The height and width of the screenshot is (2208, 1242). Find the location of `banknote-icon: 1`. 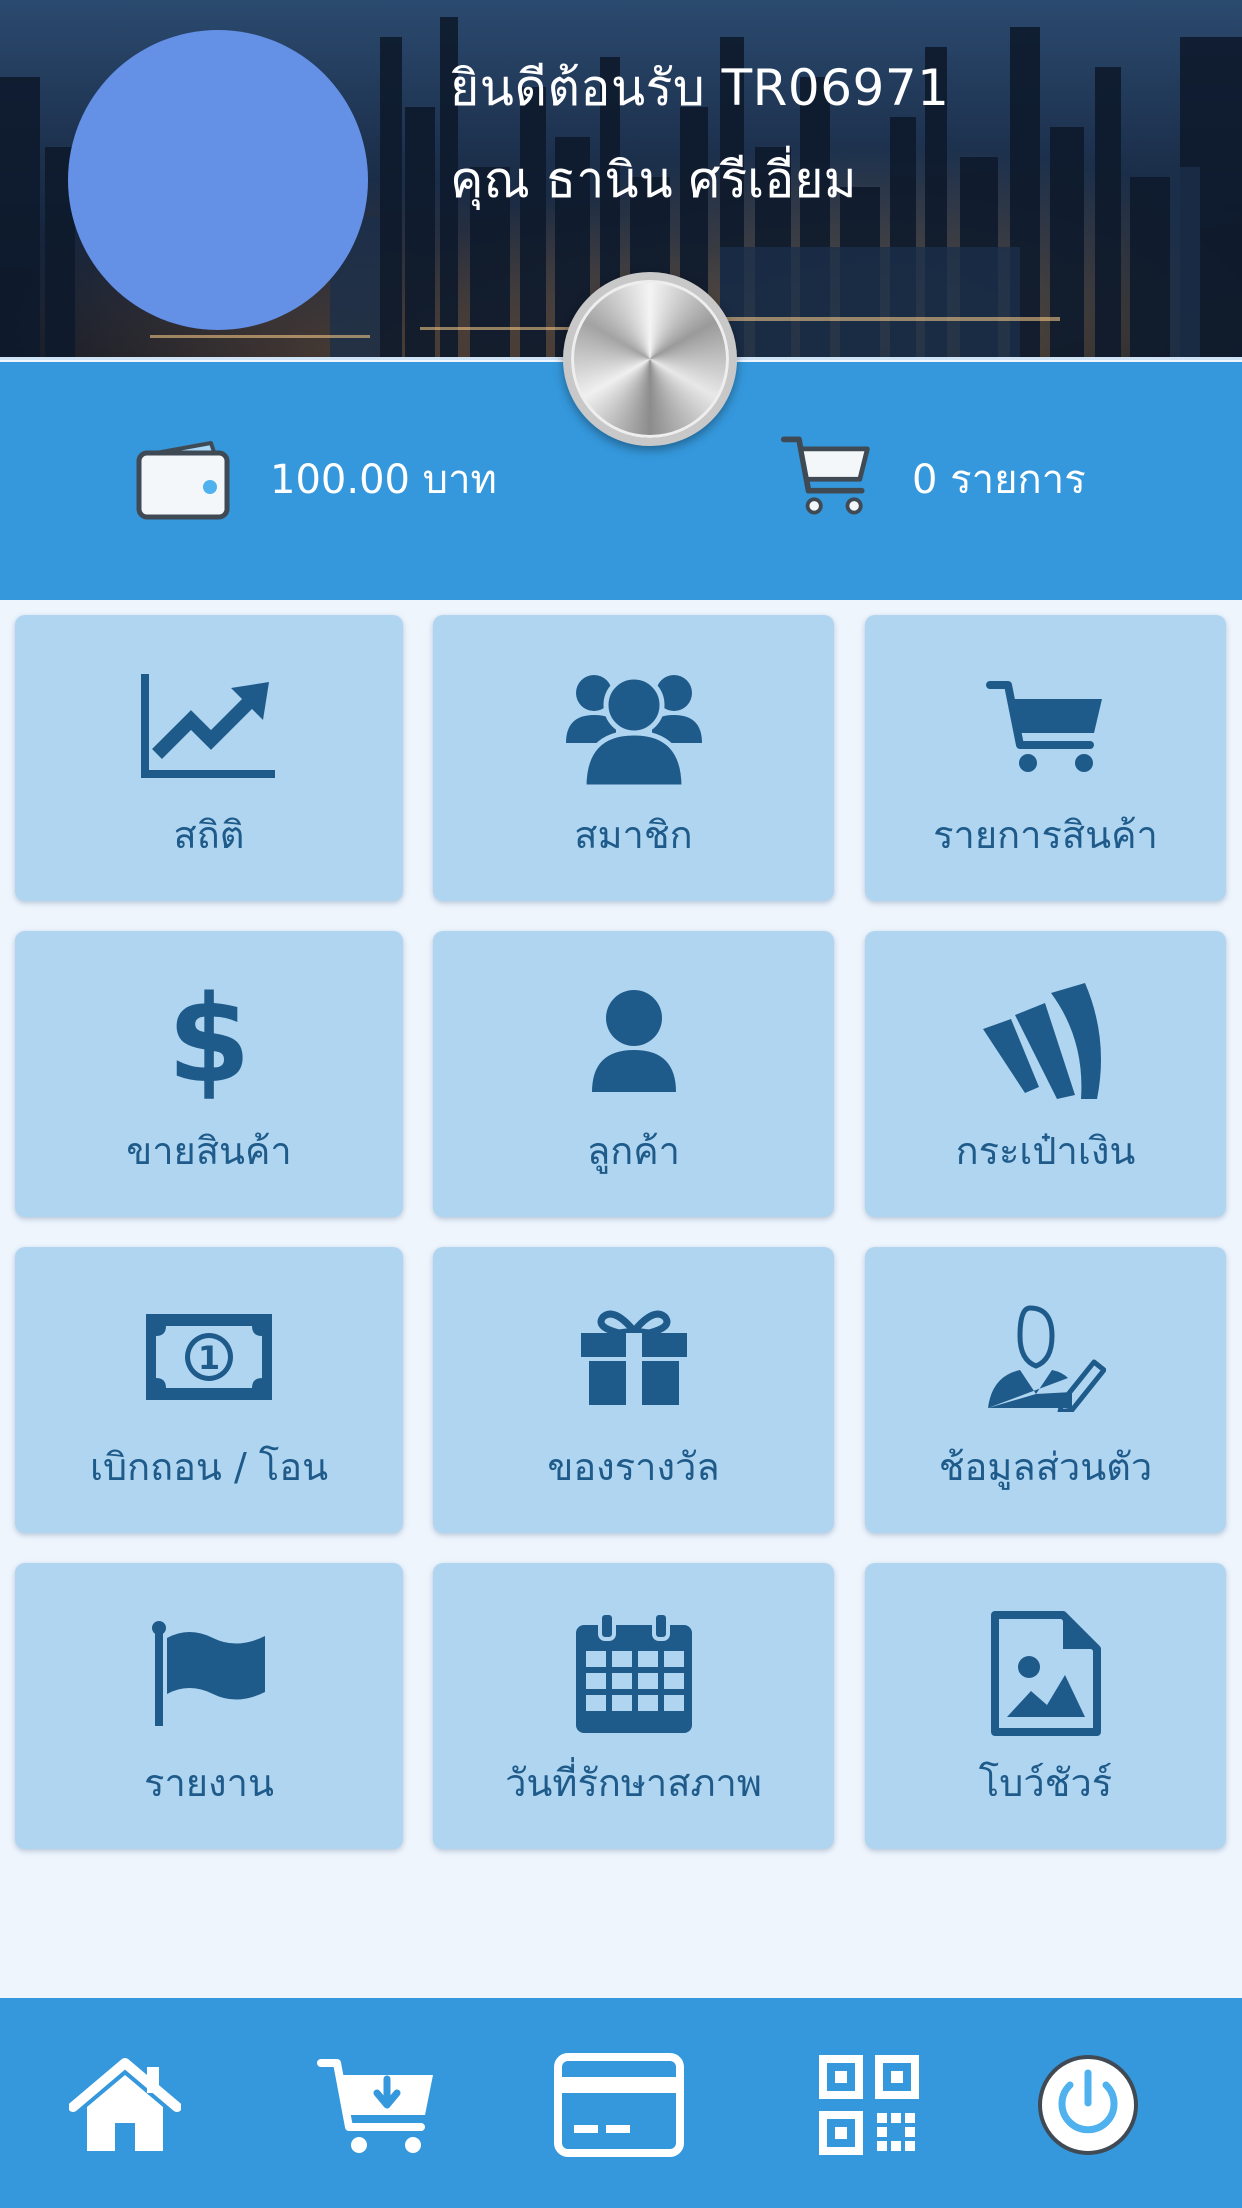

banknote-icon: 1 is located at coordinates (209, 1357).